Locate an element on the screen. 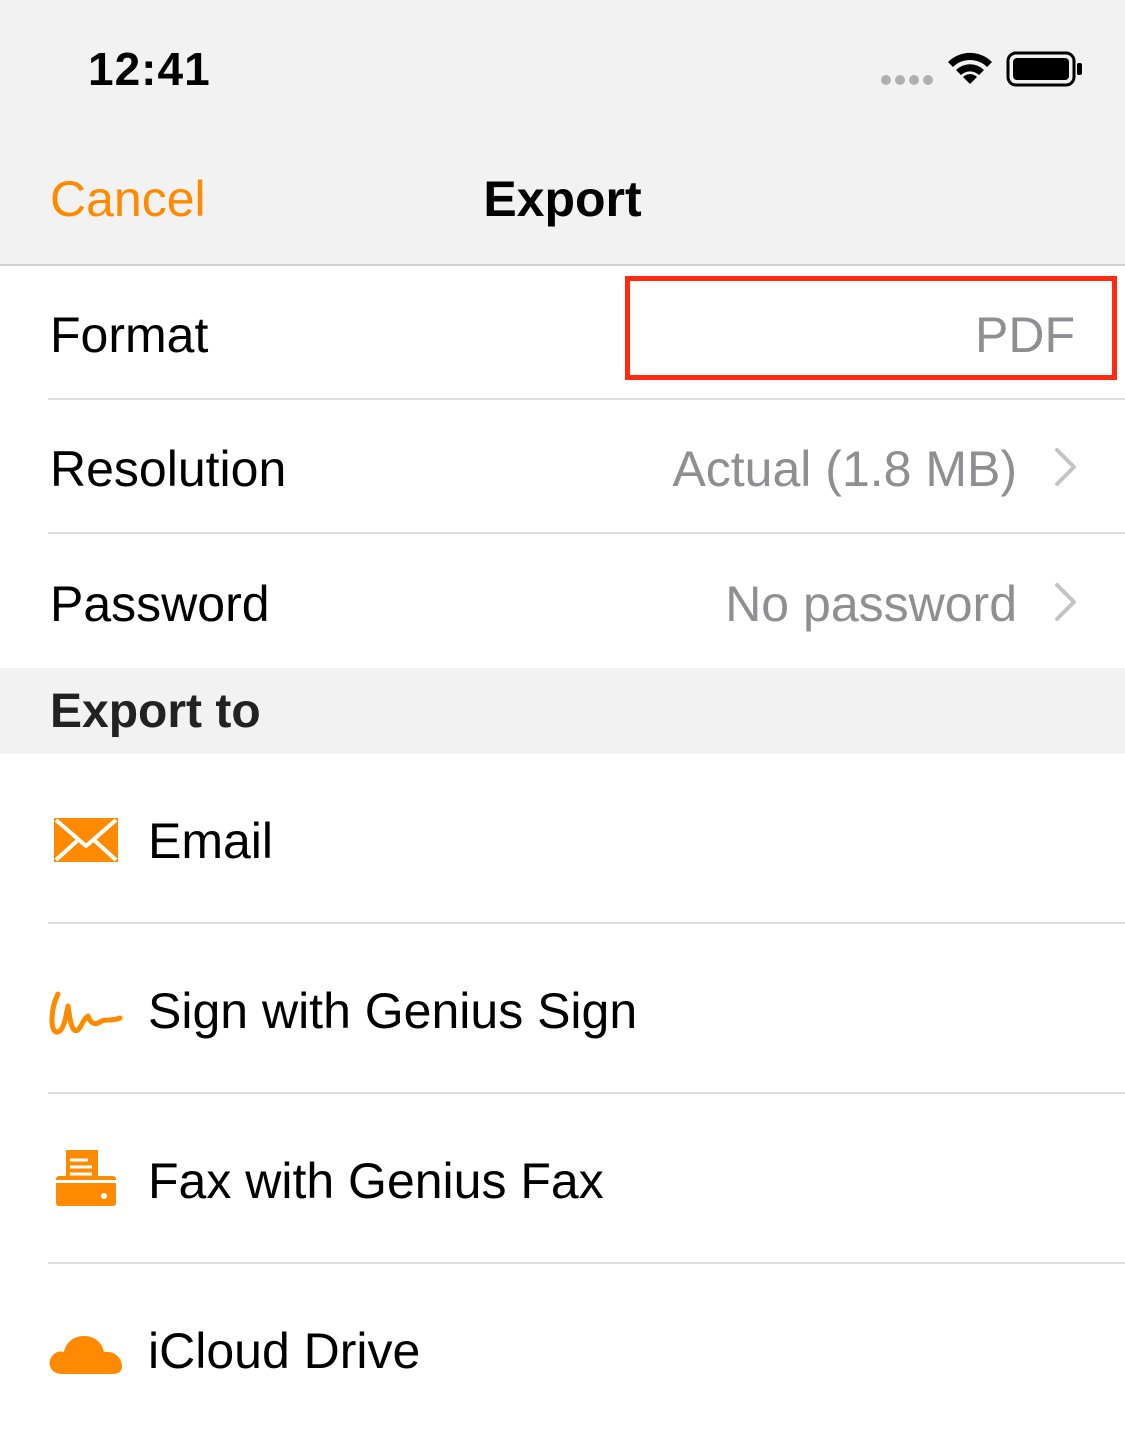  row-divider is located at coordinates (586, 533).